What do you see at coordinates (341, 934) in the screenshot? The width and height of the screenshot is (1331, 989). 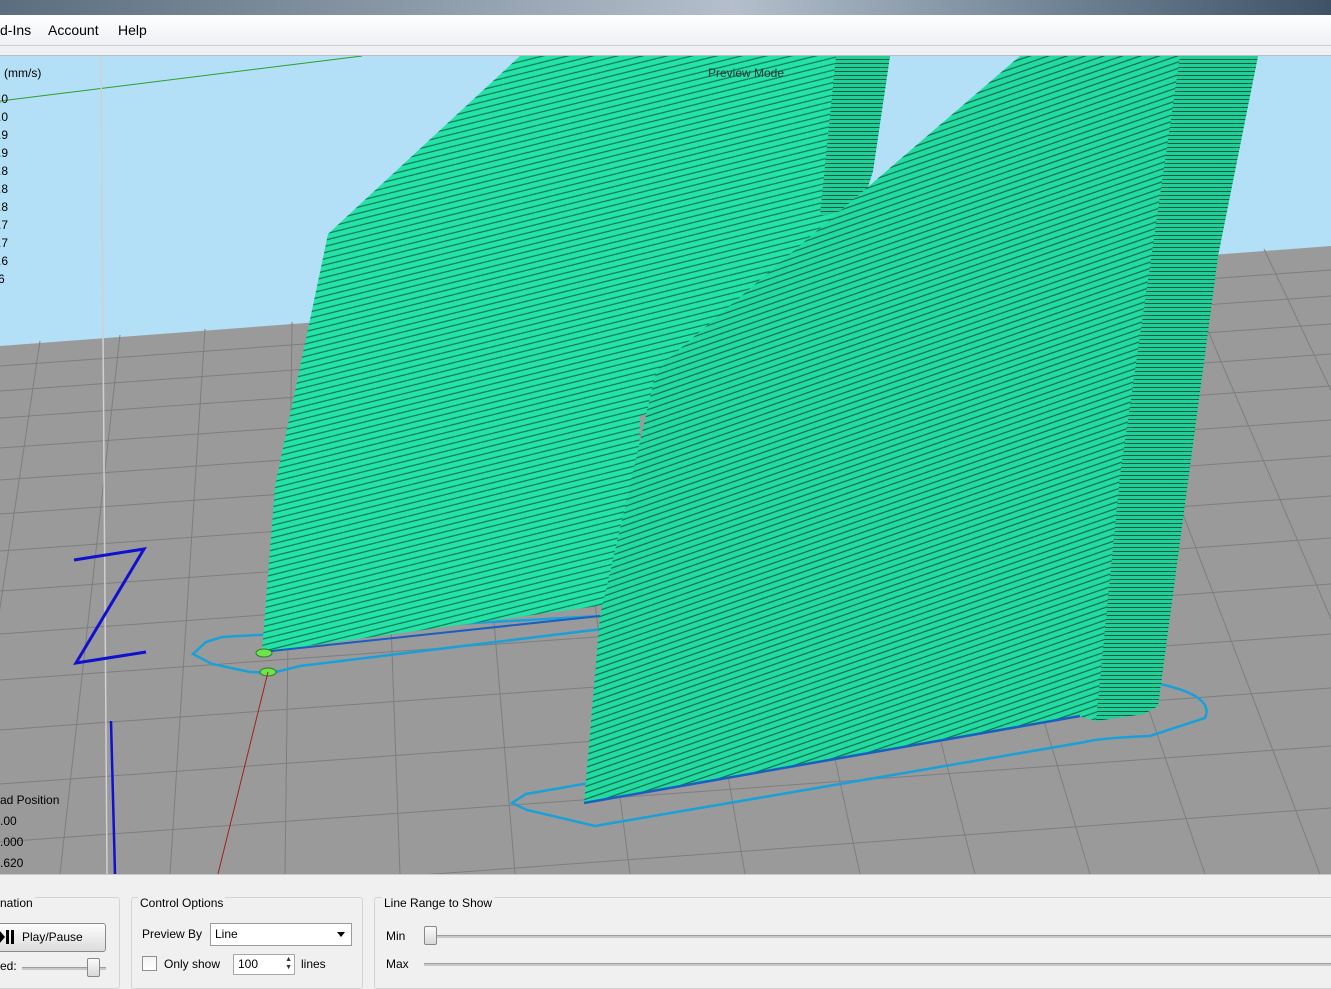 I see `chevron-down-icon` at bounding box center [341, 934].